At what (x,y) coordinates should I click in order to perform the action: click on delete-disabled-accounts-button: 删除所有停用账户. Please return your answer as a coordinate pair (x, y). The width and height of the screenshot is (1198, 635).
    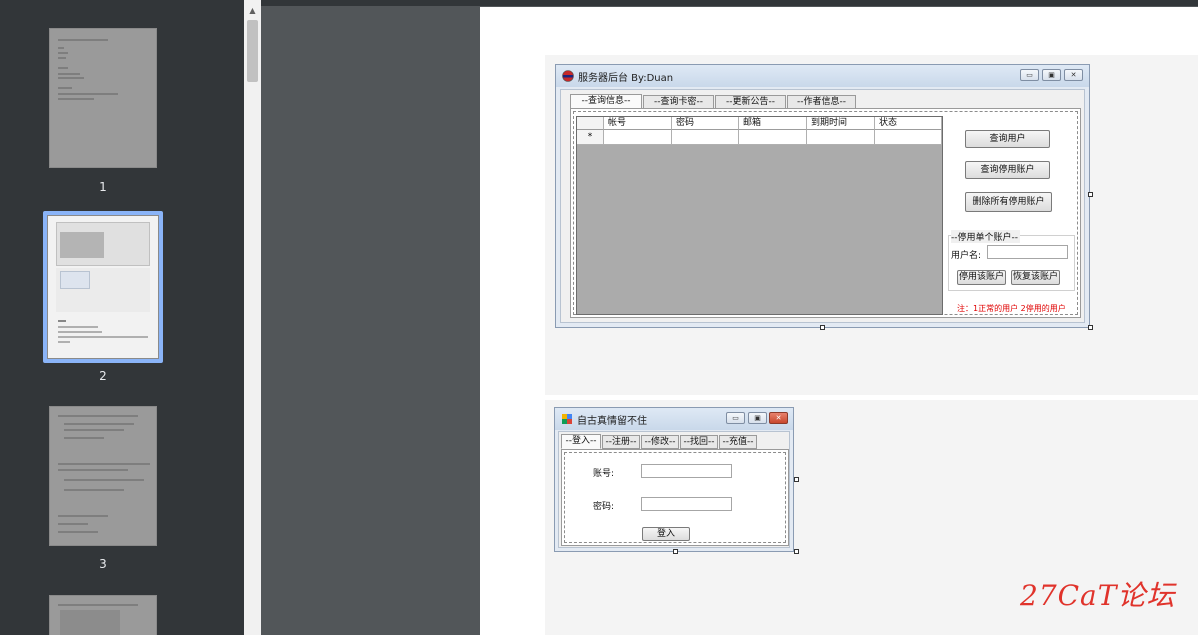
    Looking at the image, I should click on (1008, 202).